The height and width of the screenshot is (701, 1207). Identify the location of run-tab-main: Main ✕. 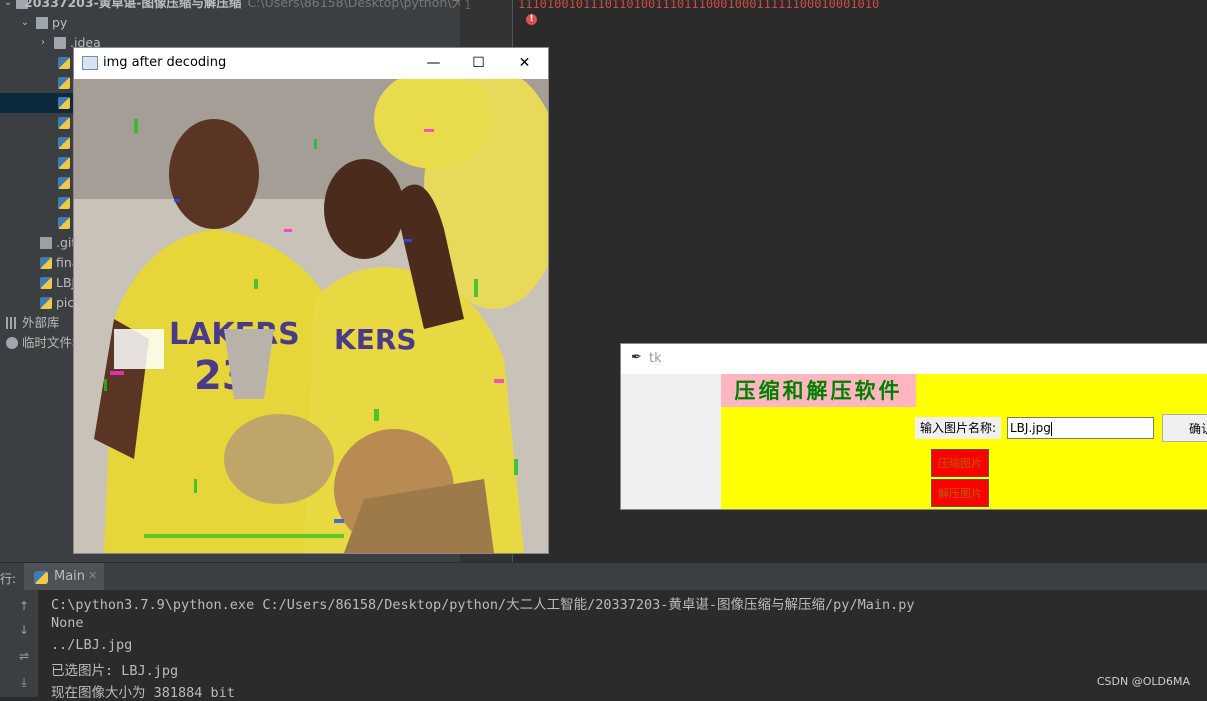
(64, 577).